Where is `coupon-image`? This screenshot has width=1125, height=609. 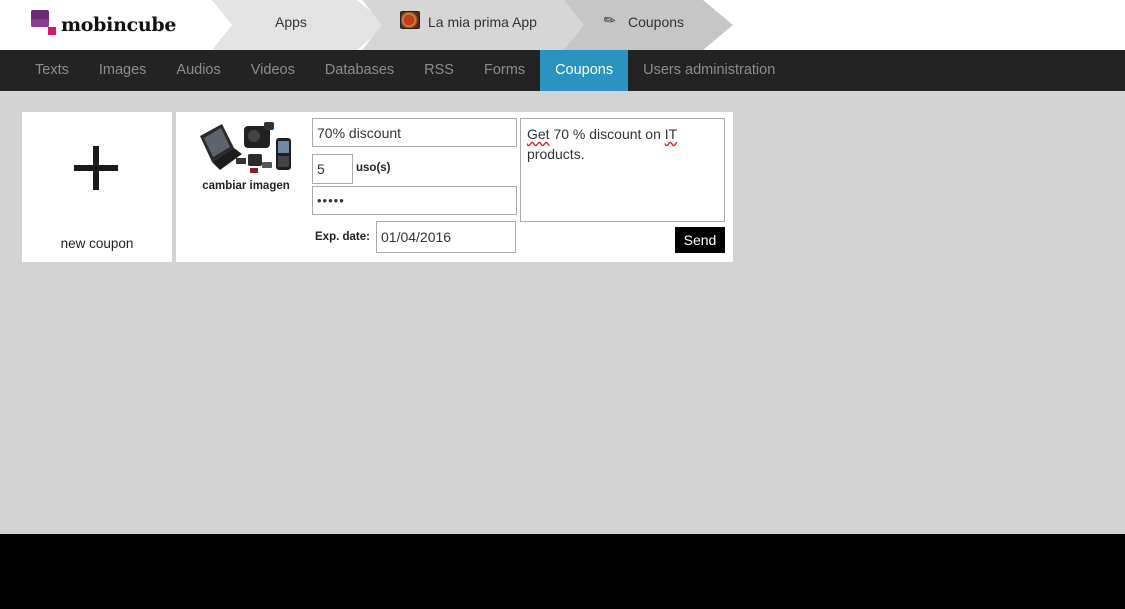
coupon-image is located at coordinates (246, 148).